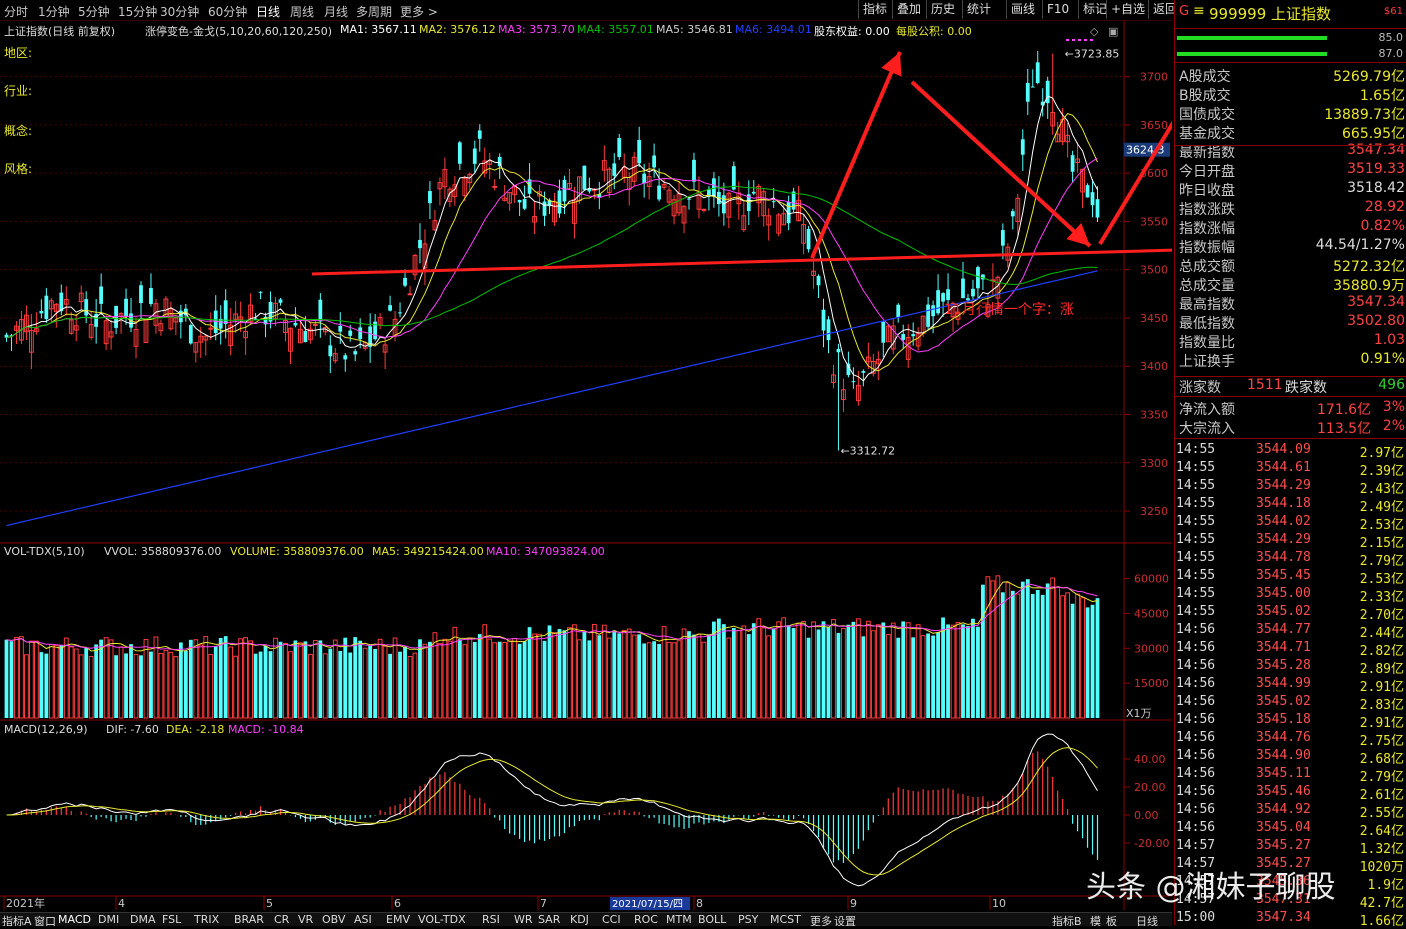  What do you see at coordinates (171, 919) in the screenshot?
I see `indicator-tab-5: FSL` at bounding box center [171, 919].